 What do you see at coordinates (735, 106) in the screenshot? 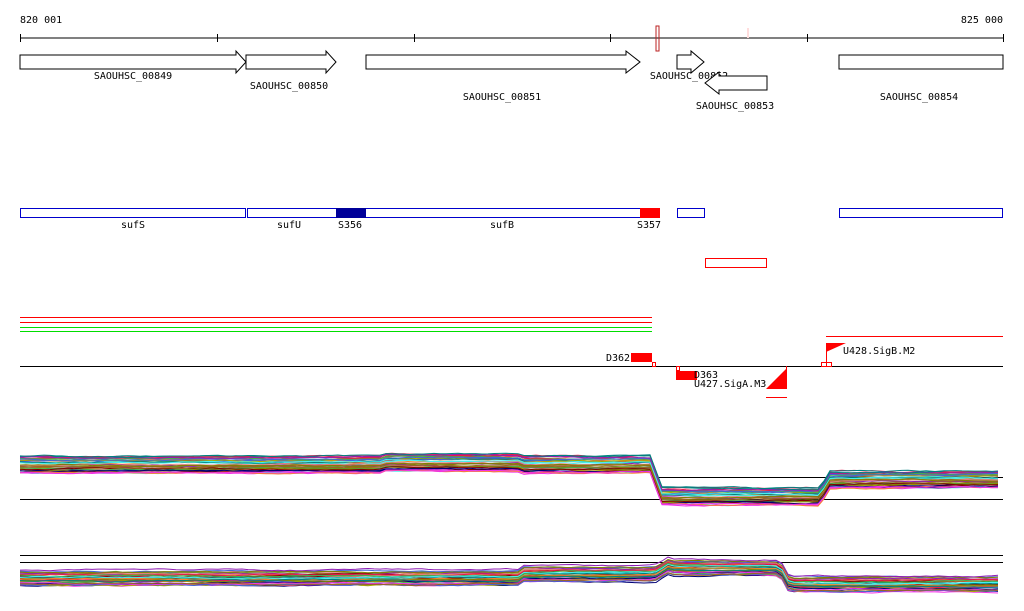
I see `gene-label: SAOUHSC_00853` at bounding box center [735, 106].